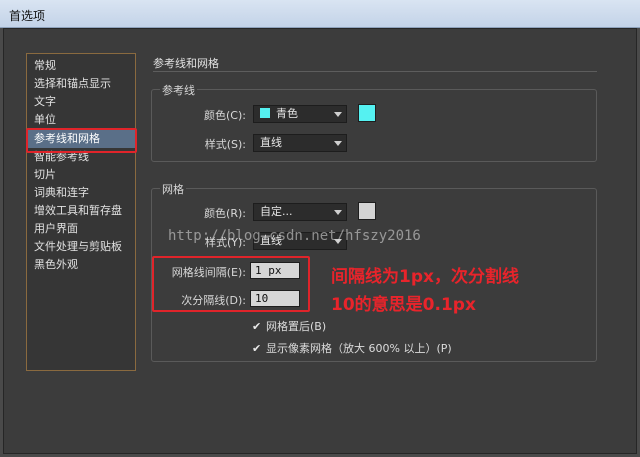 The height and width of the screenshot is (457, 640). Describe the element at coordinates (81, 247) in the screenshot. I see `sidebar-item-file-handling-clipboard: 文件处理与剪贴板` at that location.